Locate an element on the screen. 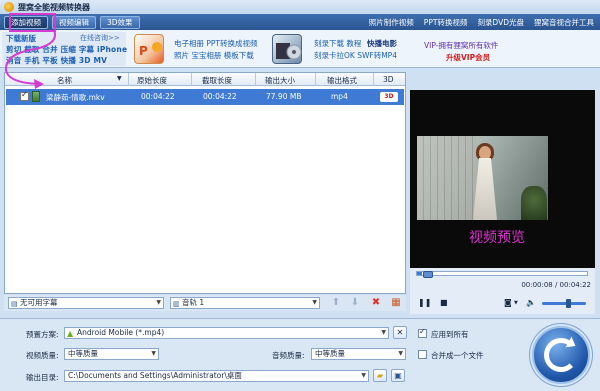  row-checkbox is located at coordinates (24, 95).